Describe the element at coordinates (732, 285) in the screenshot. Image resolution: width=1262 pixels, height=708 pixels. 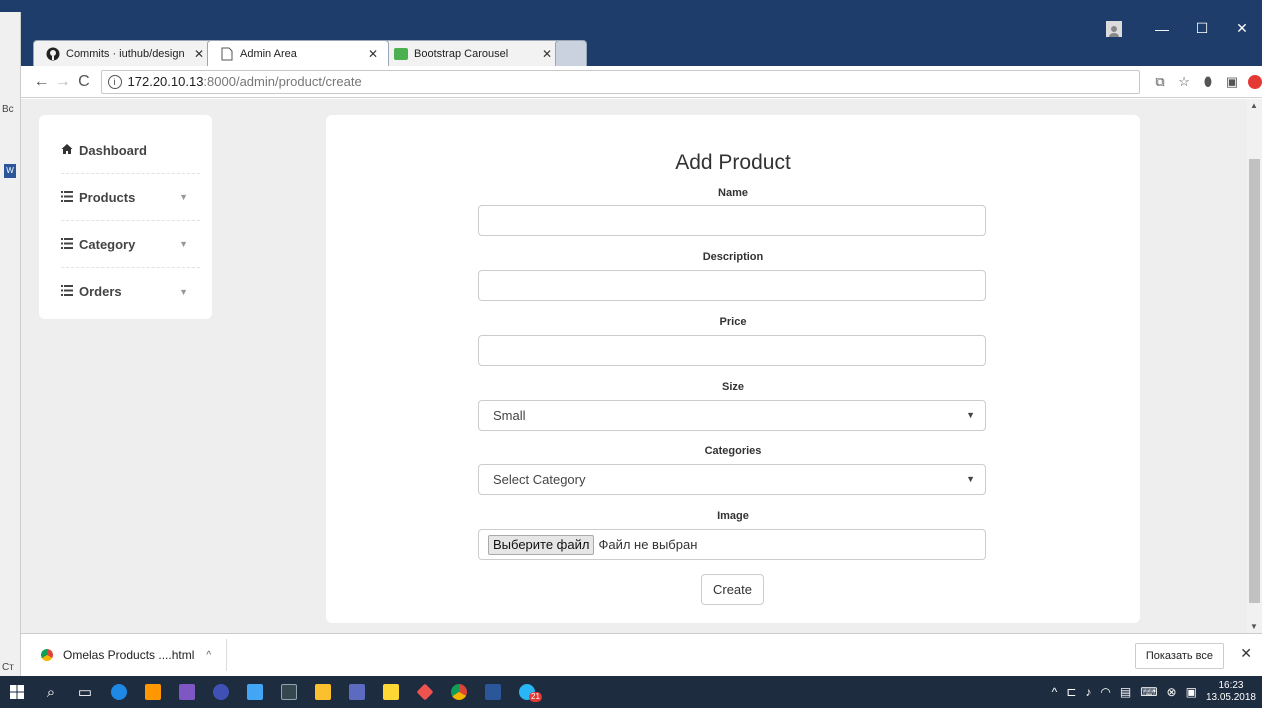
I see `description-input` at that location.